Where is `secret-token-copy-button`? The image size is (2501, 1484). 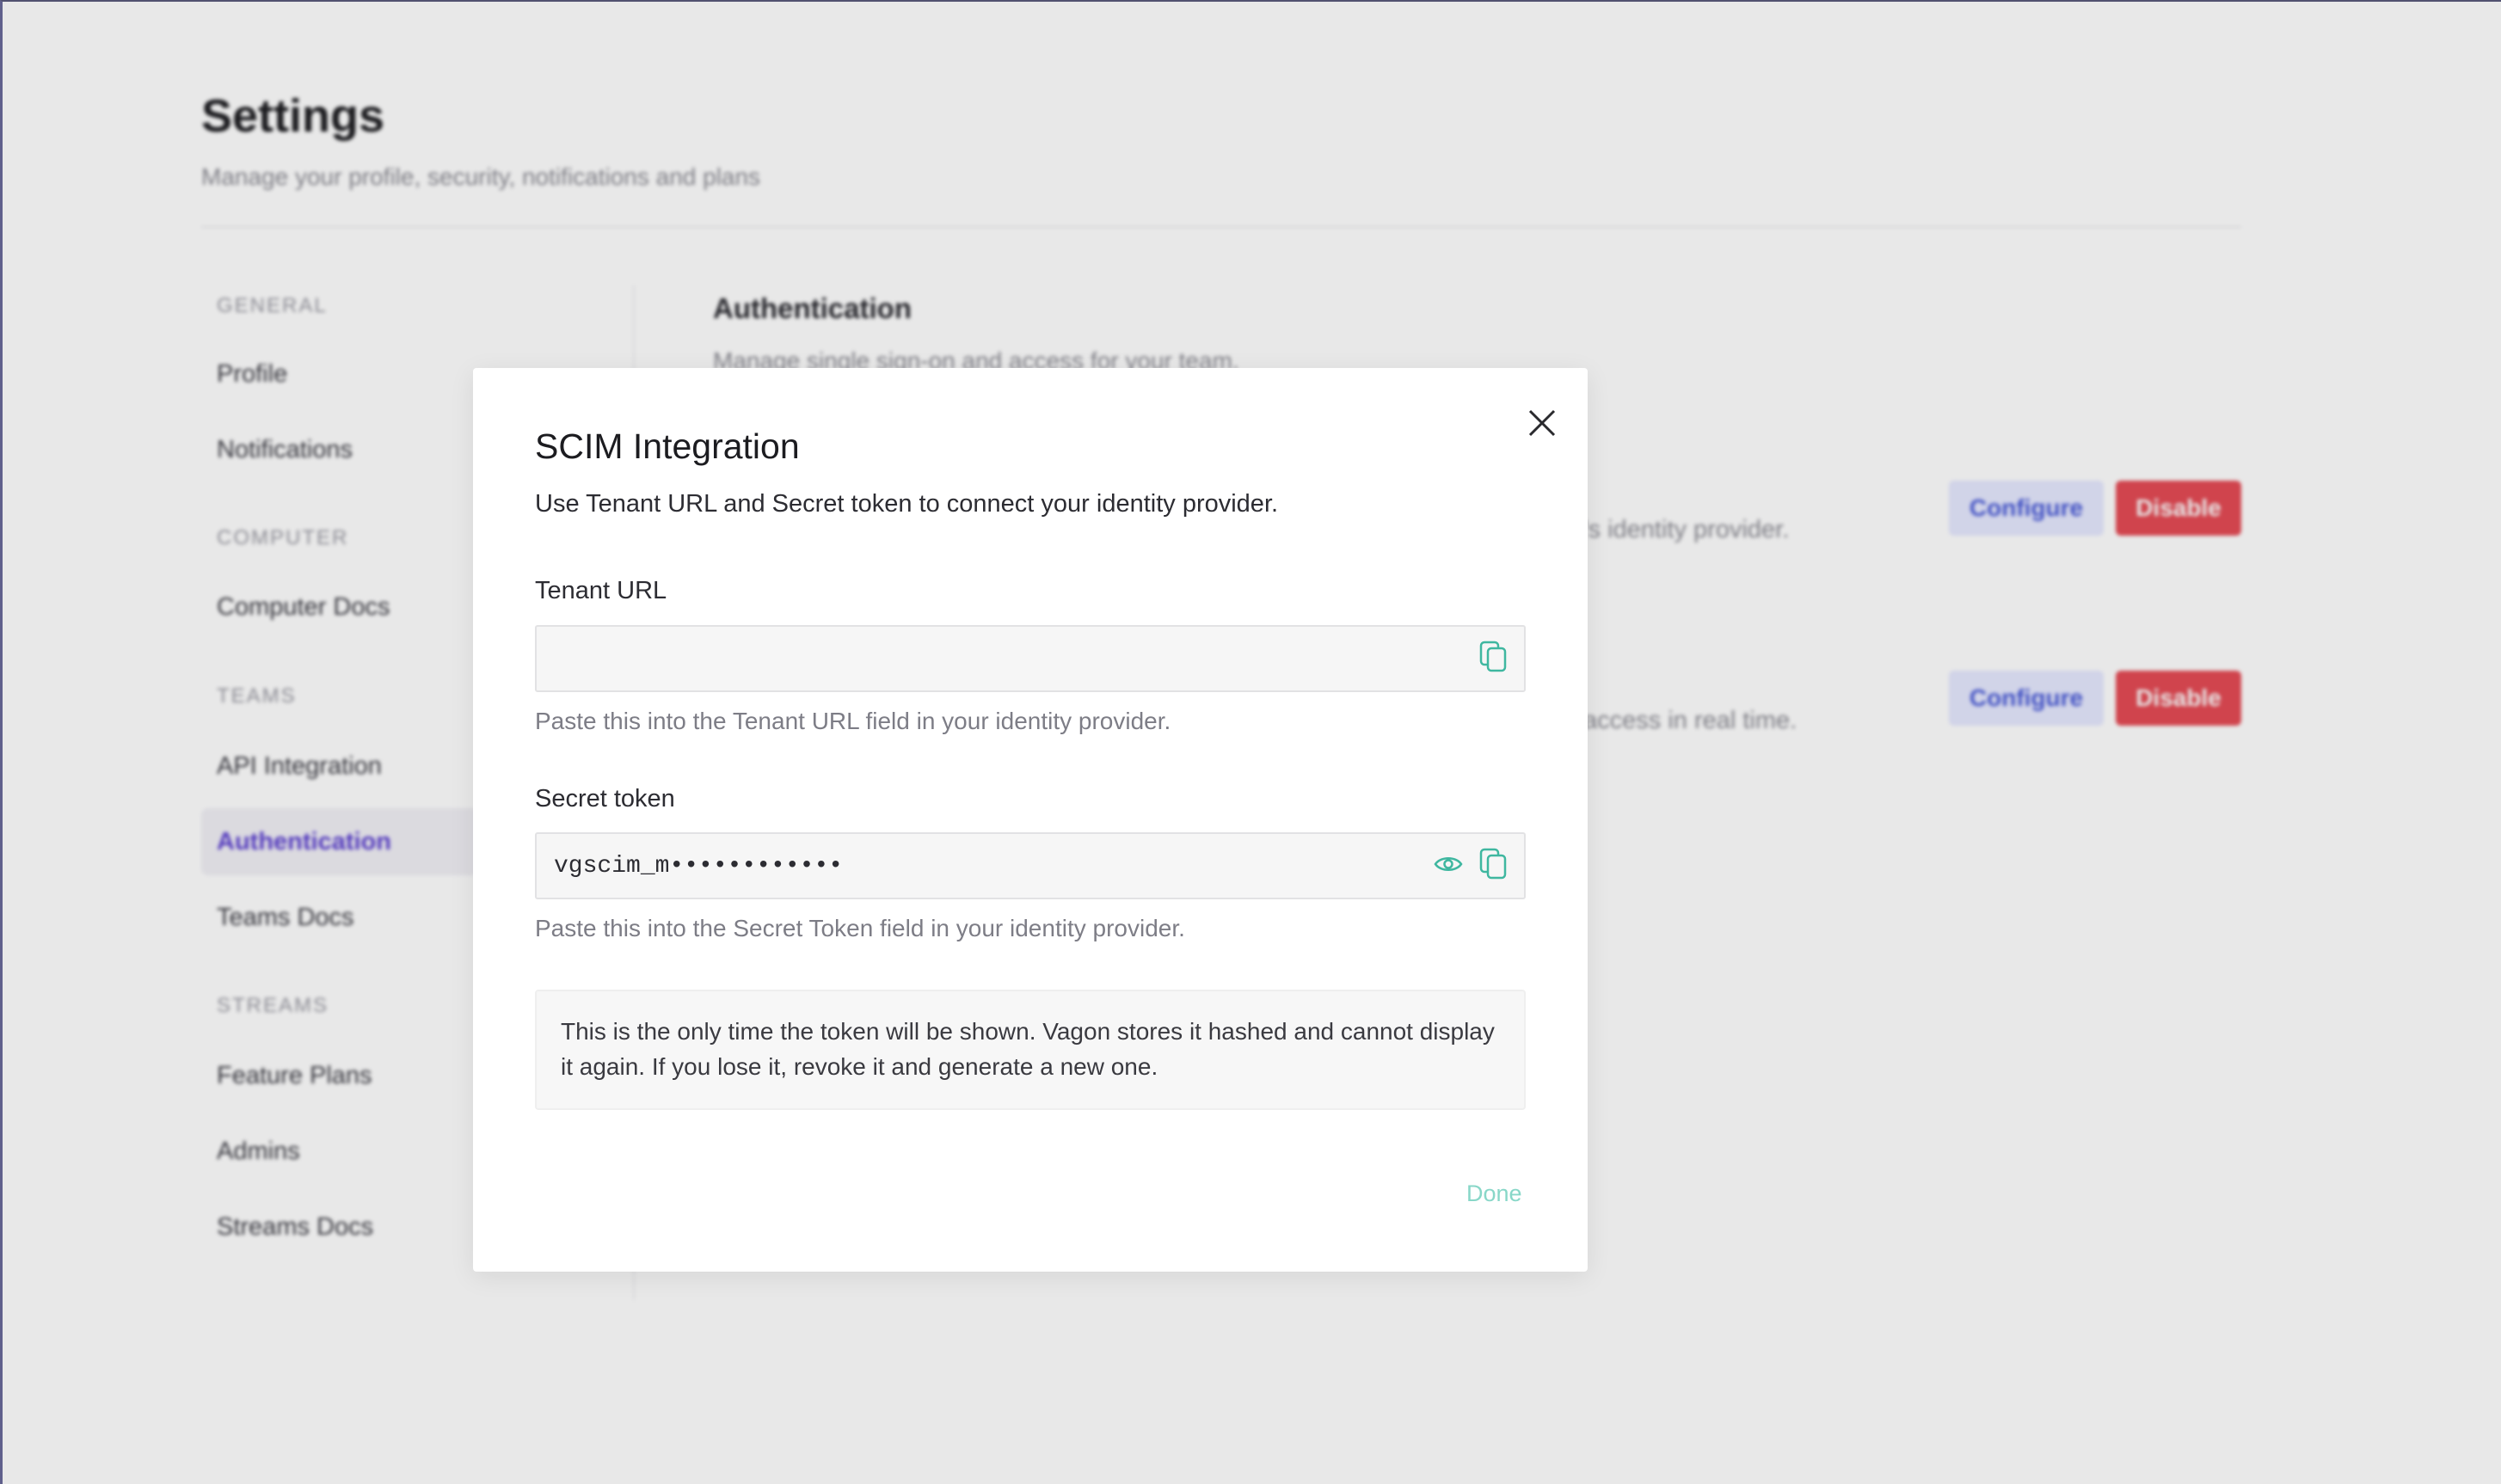 secret-token-copy-button is located at coordinates (1494, 866).